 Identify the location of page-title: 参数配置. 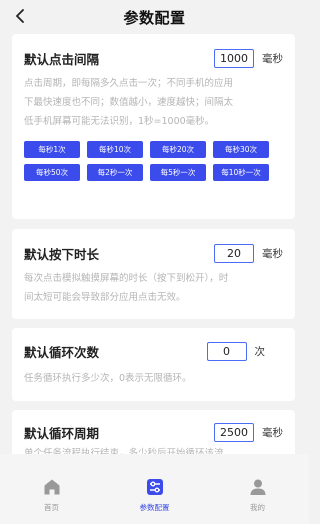
(154, 17).